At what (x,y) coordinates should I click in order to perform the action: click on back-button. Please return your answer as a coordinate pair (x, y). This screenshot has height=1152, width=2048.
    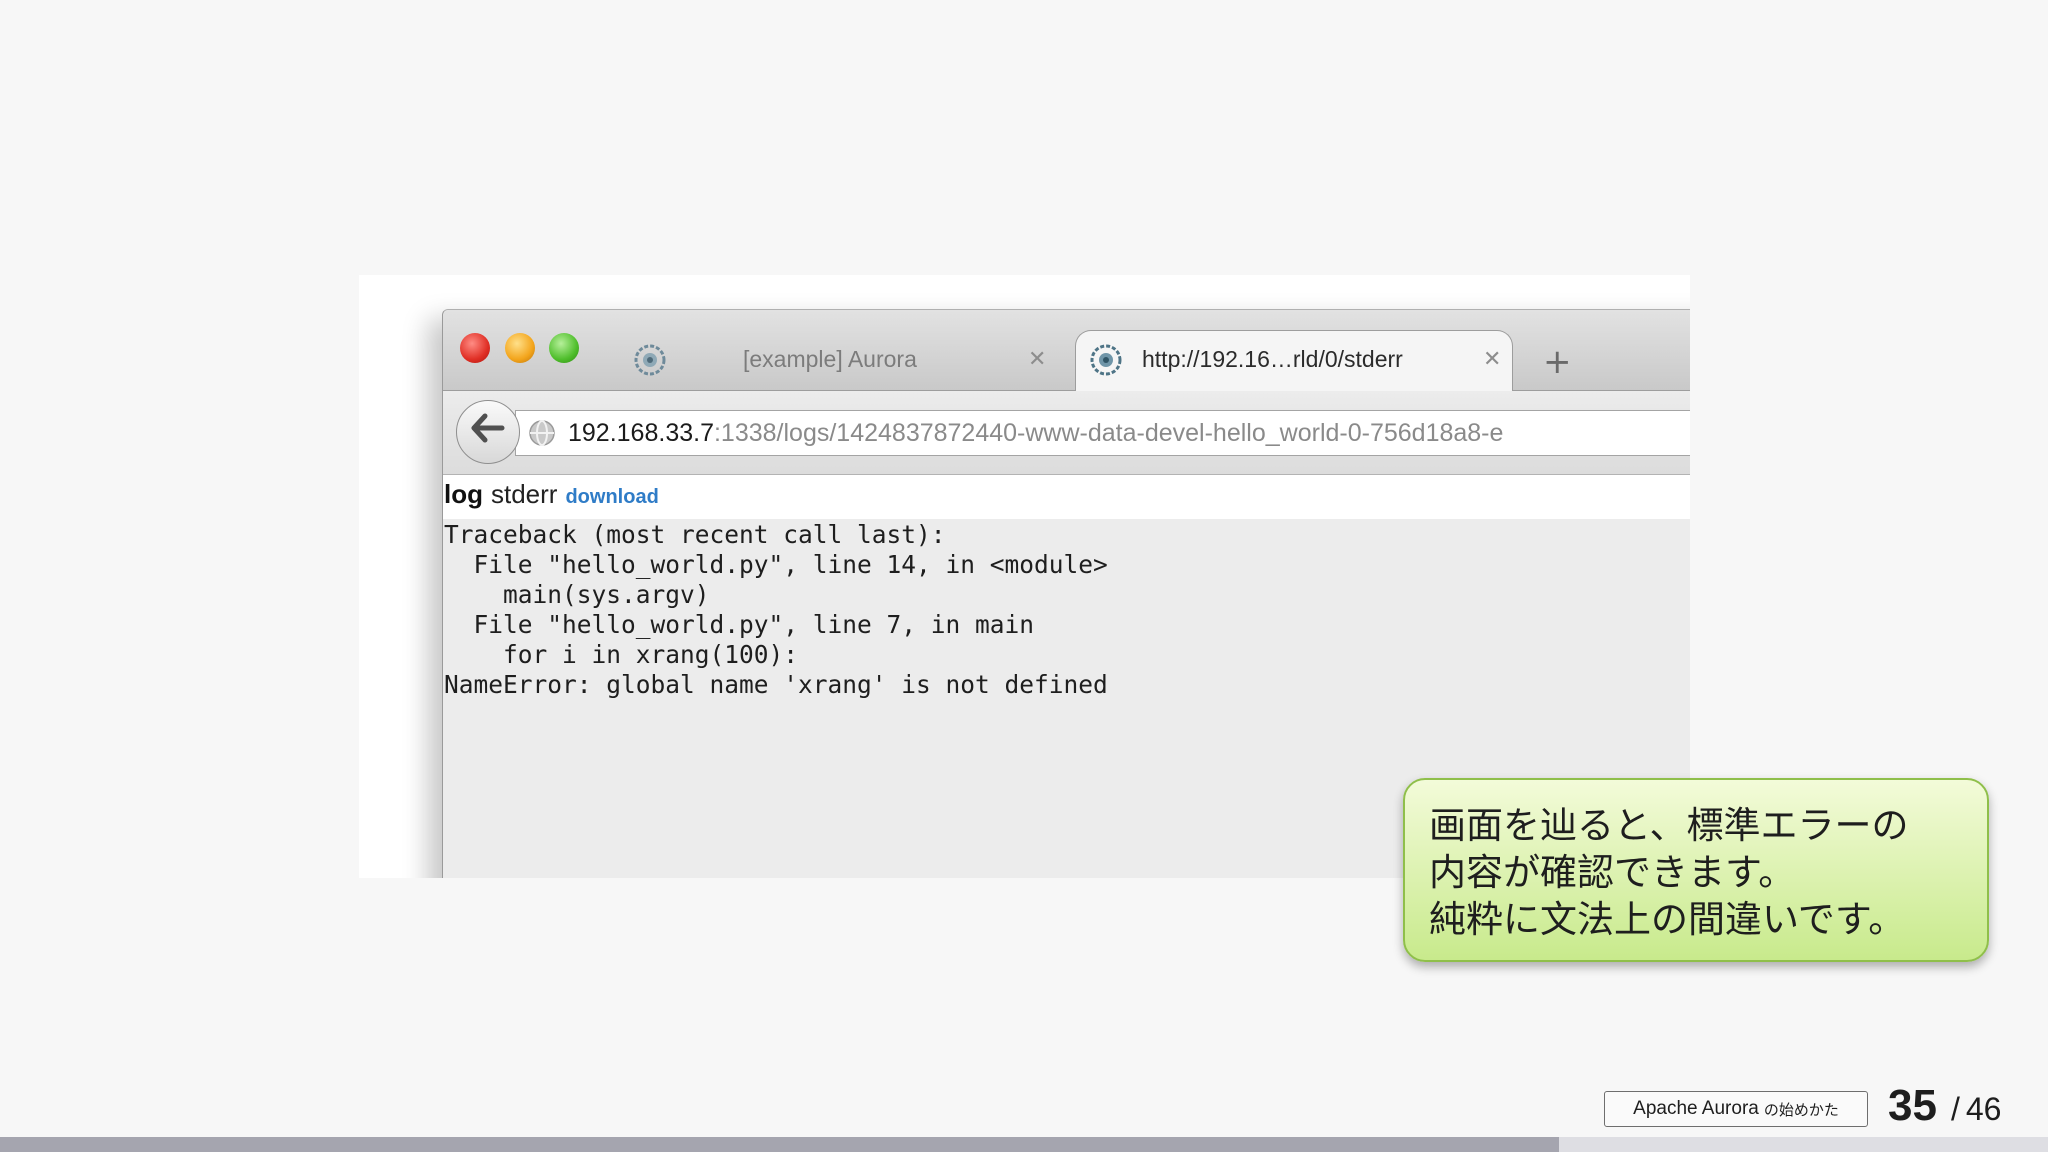
    Looking at the image, I should click on (488, 432).